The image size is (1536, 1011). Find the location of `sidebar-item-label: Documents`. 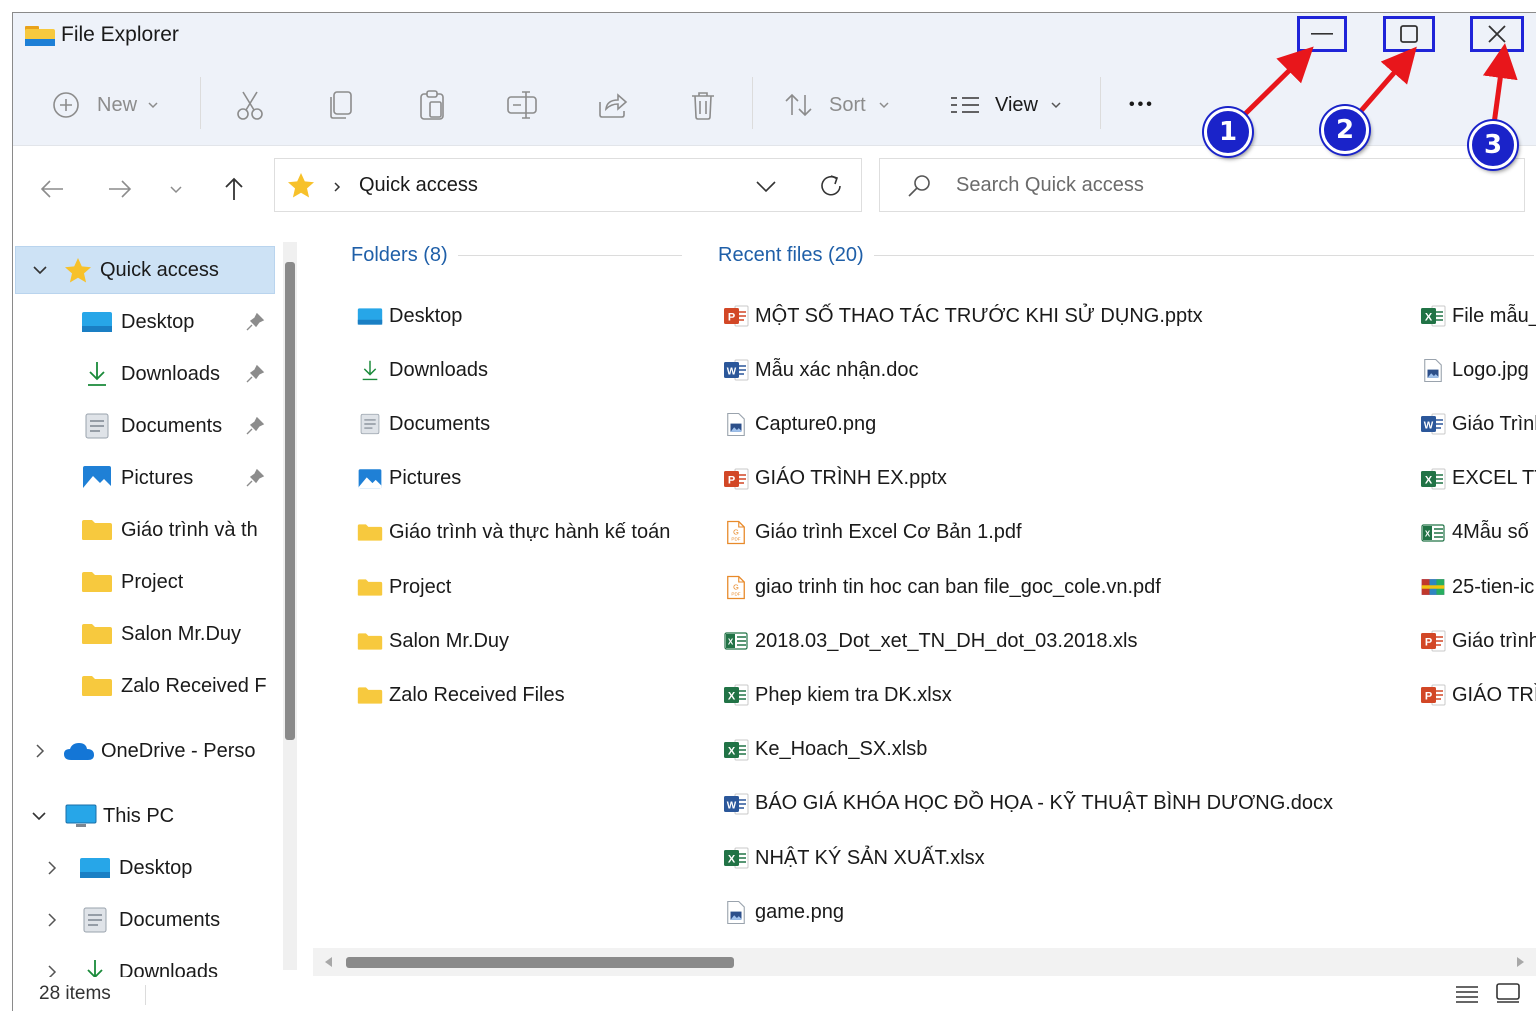

sidebar-item-label: Documents is located at coordinates (172, 425).